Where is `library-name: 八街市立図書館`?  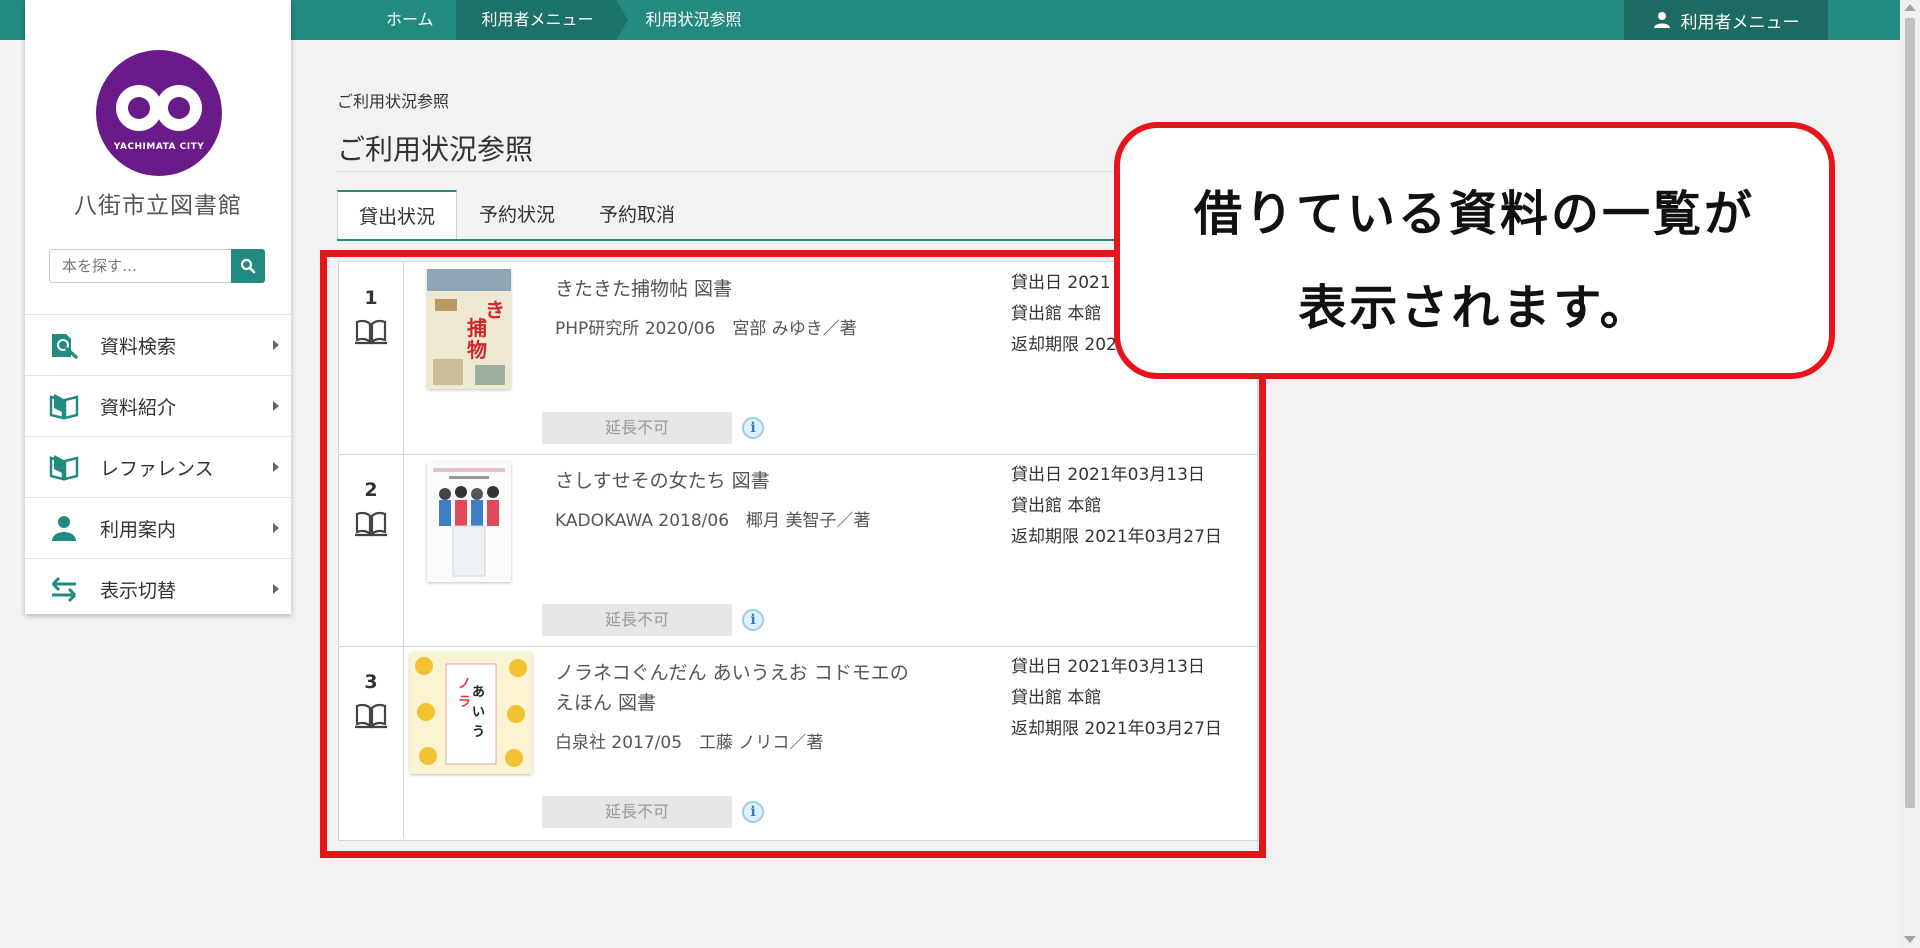
library-name: 八街市立図書館 is located at coordinates (158, 203).